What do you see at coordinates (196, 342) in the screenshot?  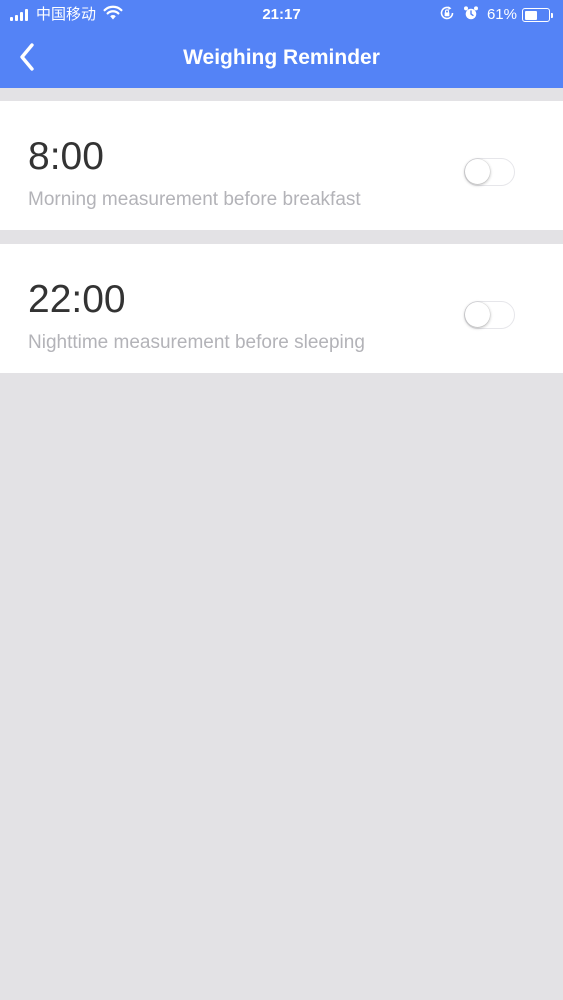 I see `reminder-description: Nighttime measurement before sleeping` at bounding box center [196, 342].